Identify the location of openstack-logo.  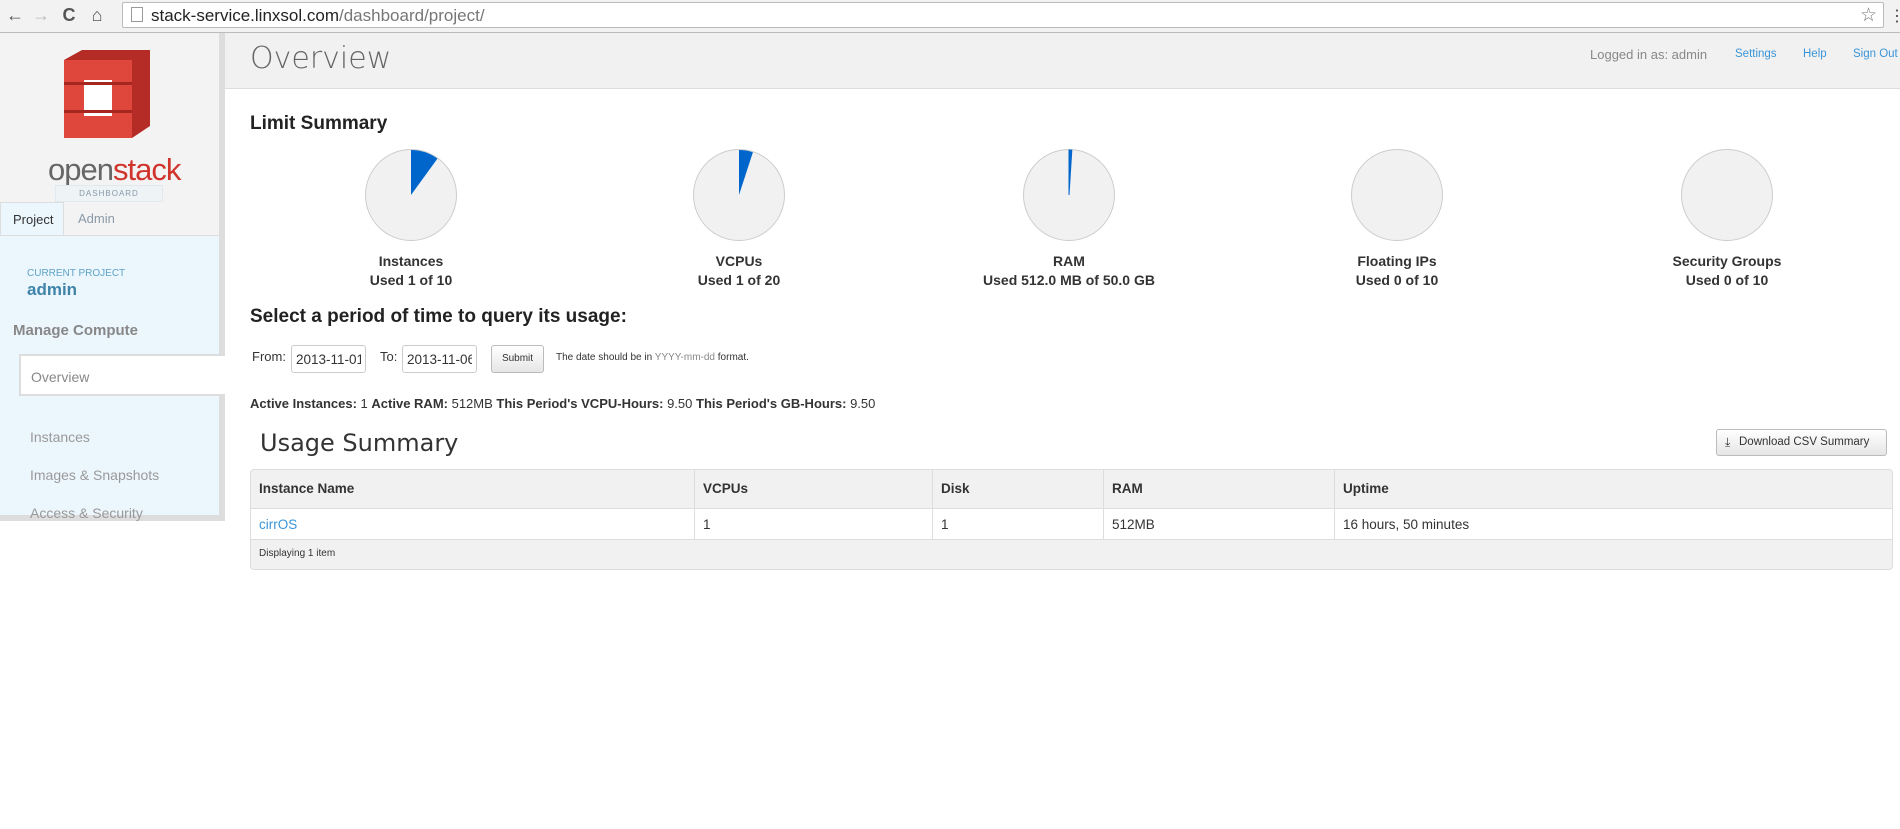
(107, 94).